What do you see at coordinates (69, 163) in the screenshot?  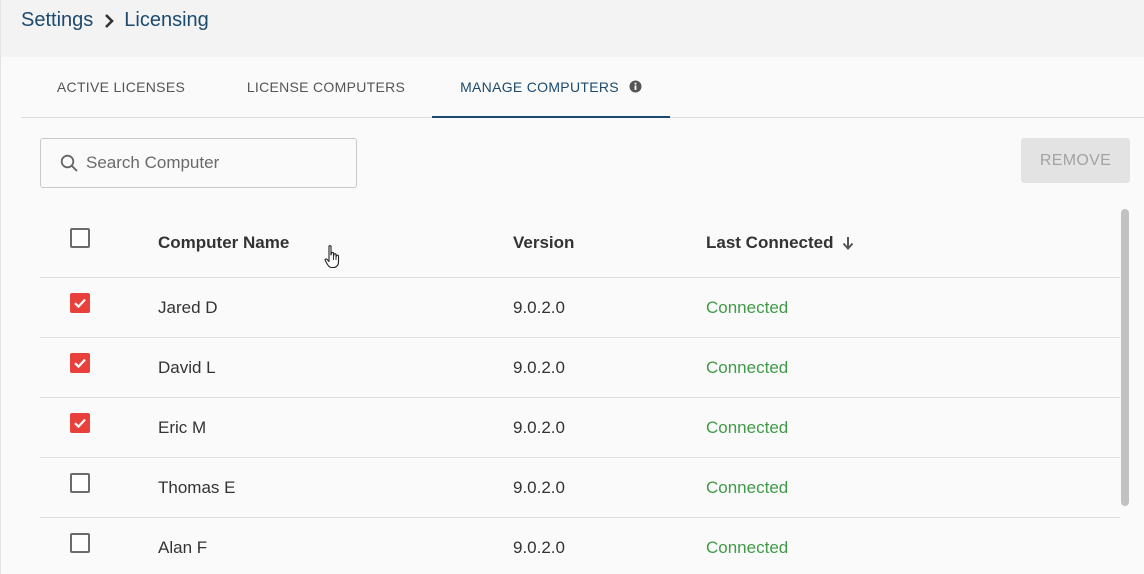 I see `search-icon` at bounding box center [69, 163].